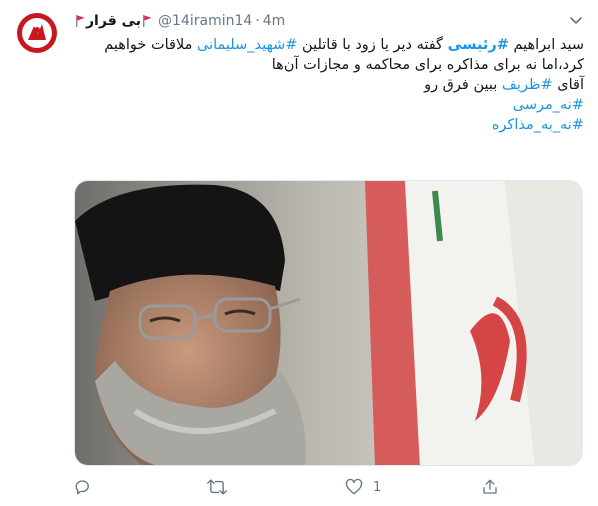  Describe the element at coordinates (478, 45) in the screenshot. I see `hashtag-raisi: #رئیسی` at that location.